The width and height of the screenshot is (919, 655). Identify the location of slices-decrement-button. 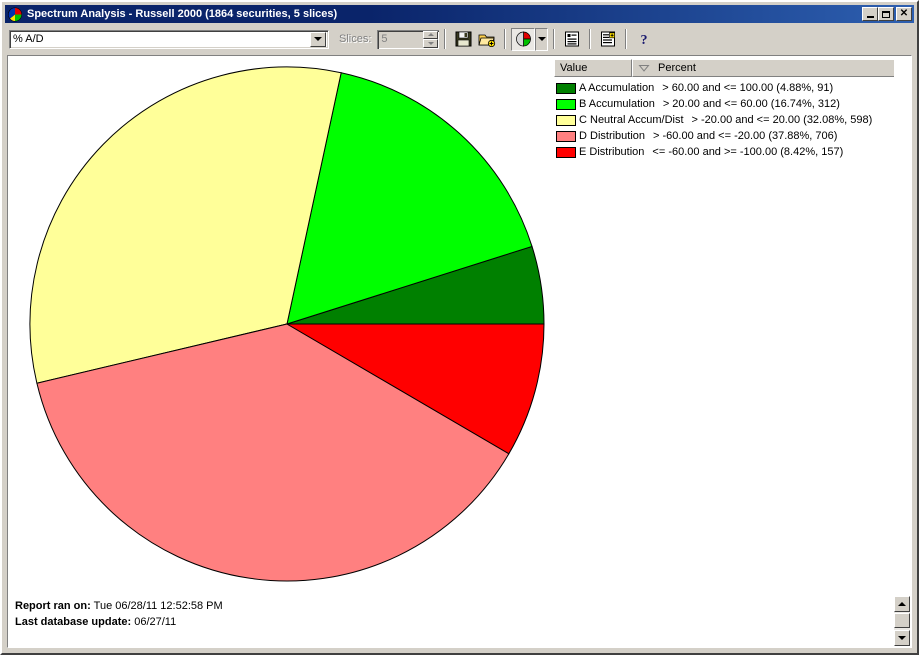
(431, 43).